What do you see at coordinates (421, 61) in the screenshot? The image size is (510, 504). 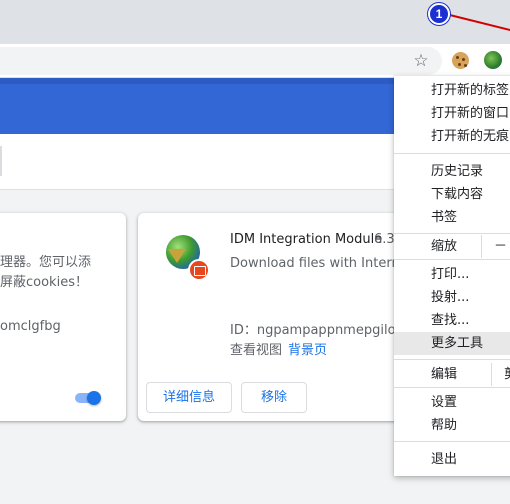 I see `star-outline-icon: ☆` at bounding box center [421, 61].